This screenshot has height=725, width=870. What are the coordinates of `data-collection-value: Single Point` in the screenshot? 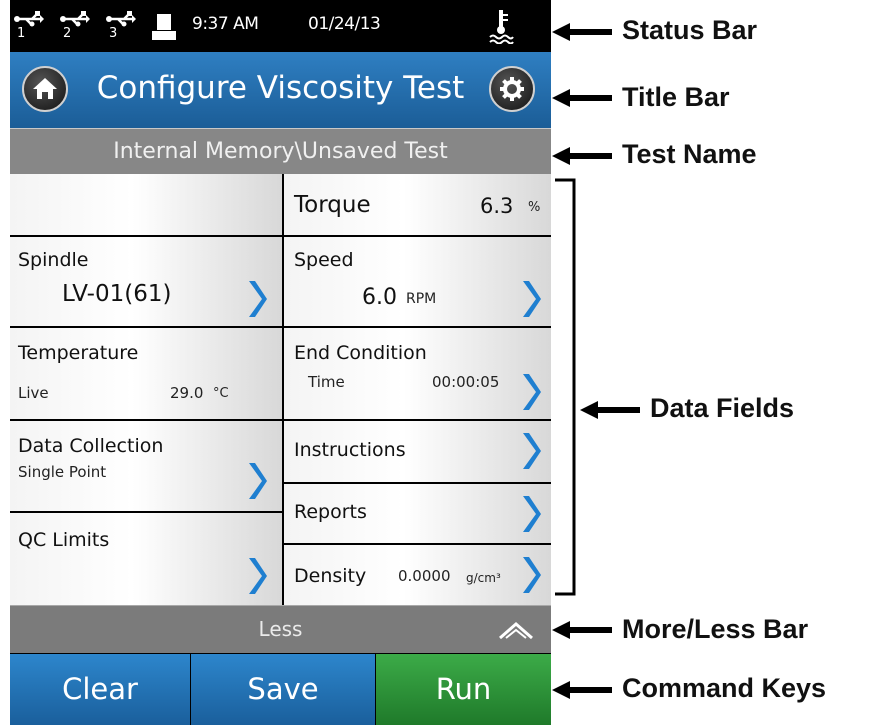 It's located at (62, 472).